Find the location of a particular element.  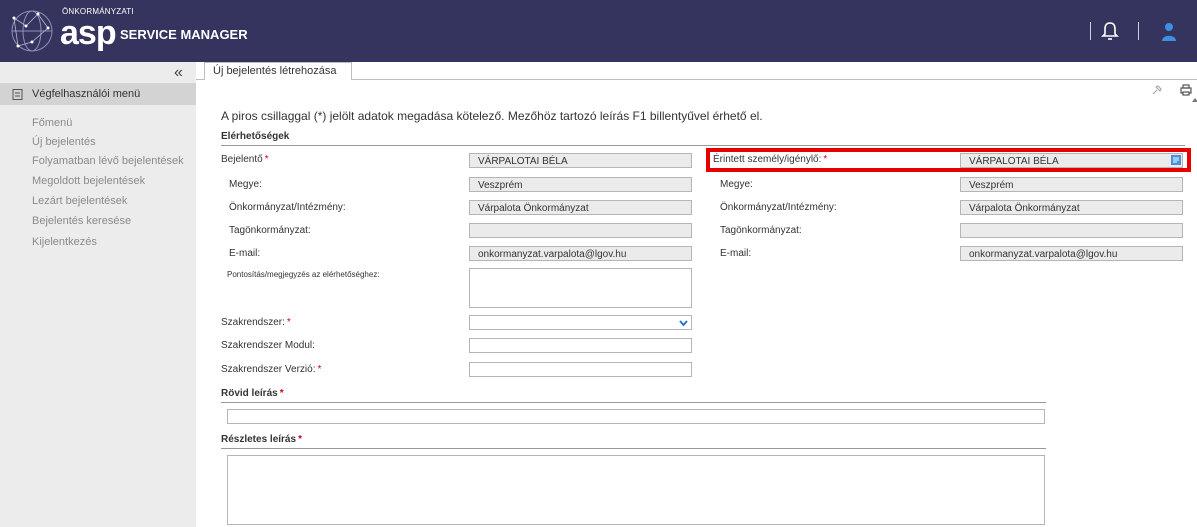

section-title-contacts: Elérhetőségek is located at coordinates (255, 136).